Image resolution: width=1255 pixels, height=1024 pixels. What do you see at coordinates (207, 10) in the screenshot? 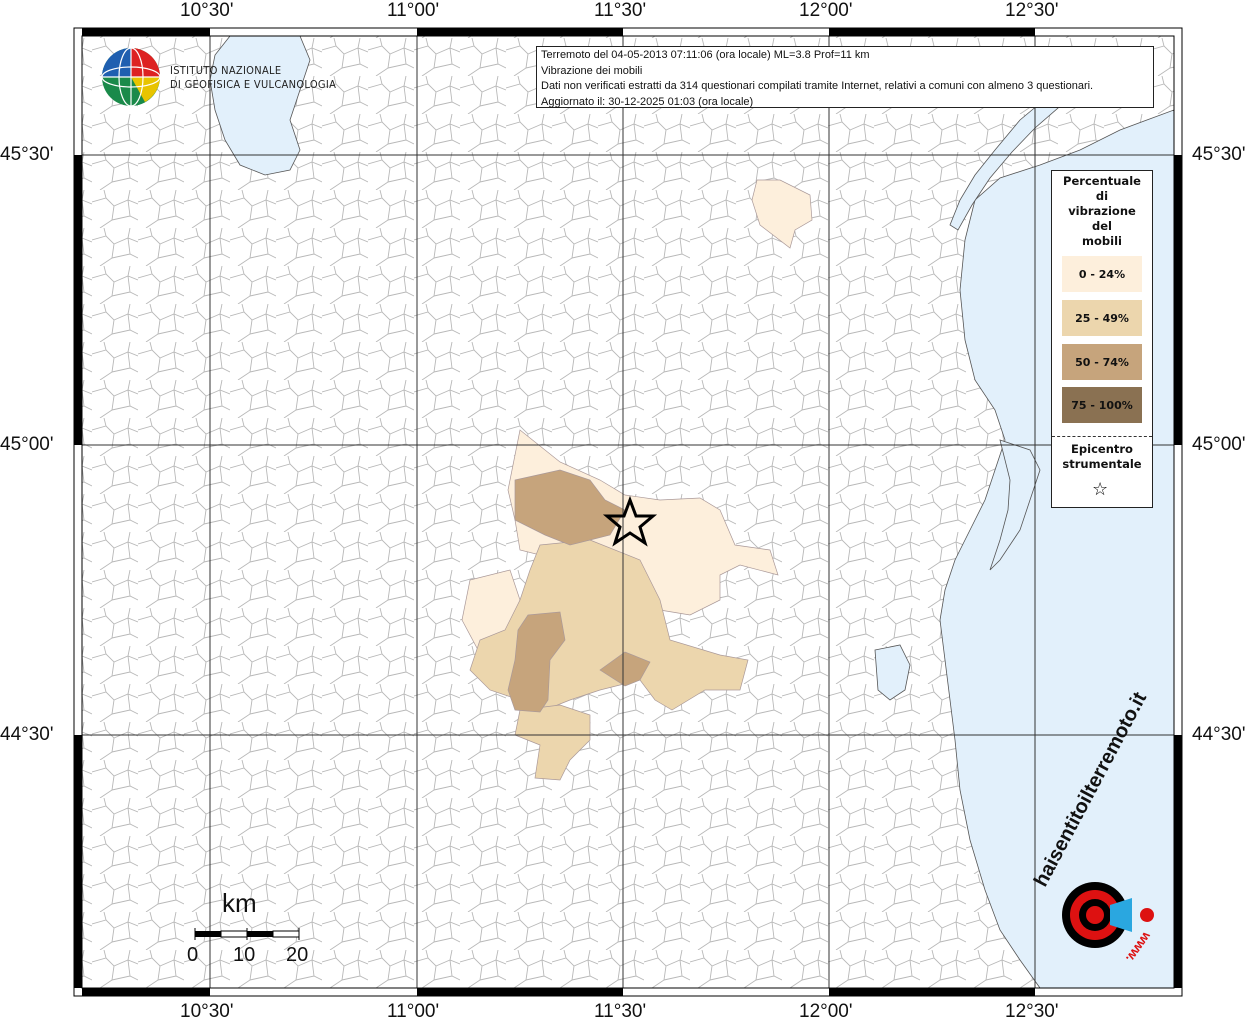
I see `lon-label-top: 10°30'` at bounding box center [207, 10].